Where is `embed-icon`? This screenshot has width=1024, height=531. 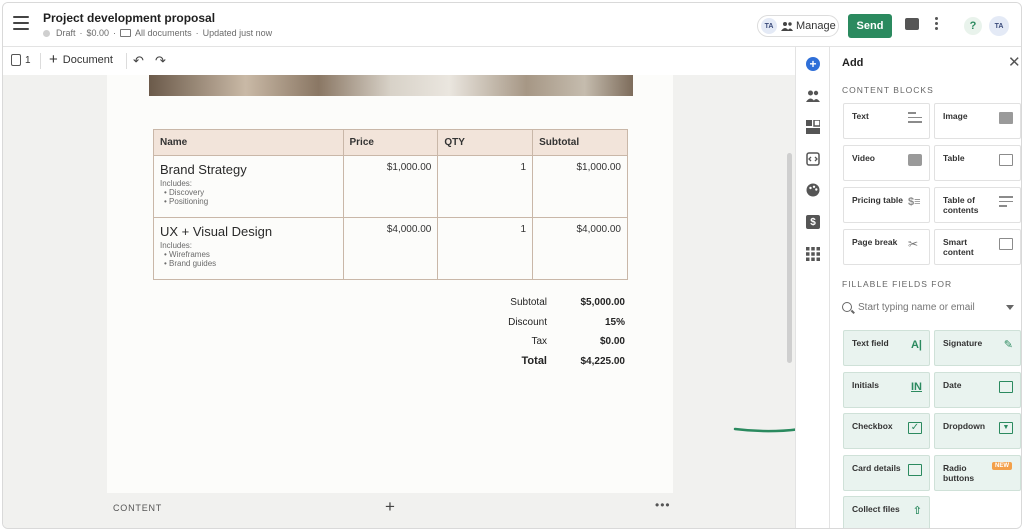 embed-icon is located at coordinates (813, 159).